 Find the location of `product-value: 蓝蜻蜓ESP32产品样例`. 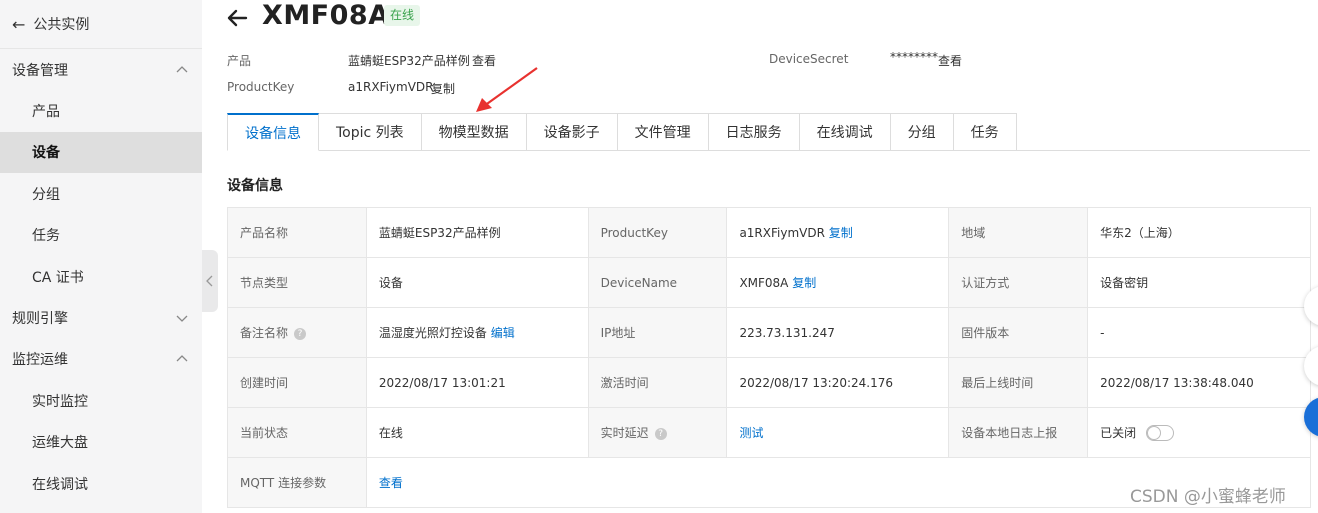

product-value: 蓝蜻蜓ESP32产品样例 is located at coordinates (409, 61).